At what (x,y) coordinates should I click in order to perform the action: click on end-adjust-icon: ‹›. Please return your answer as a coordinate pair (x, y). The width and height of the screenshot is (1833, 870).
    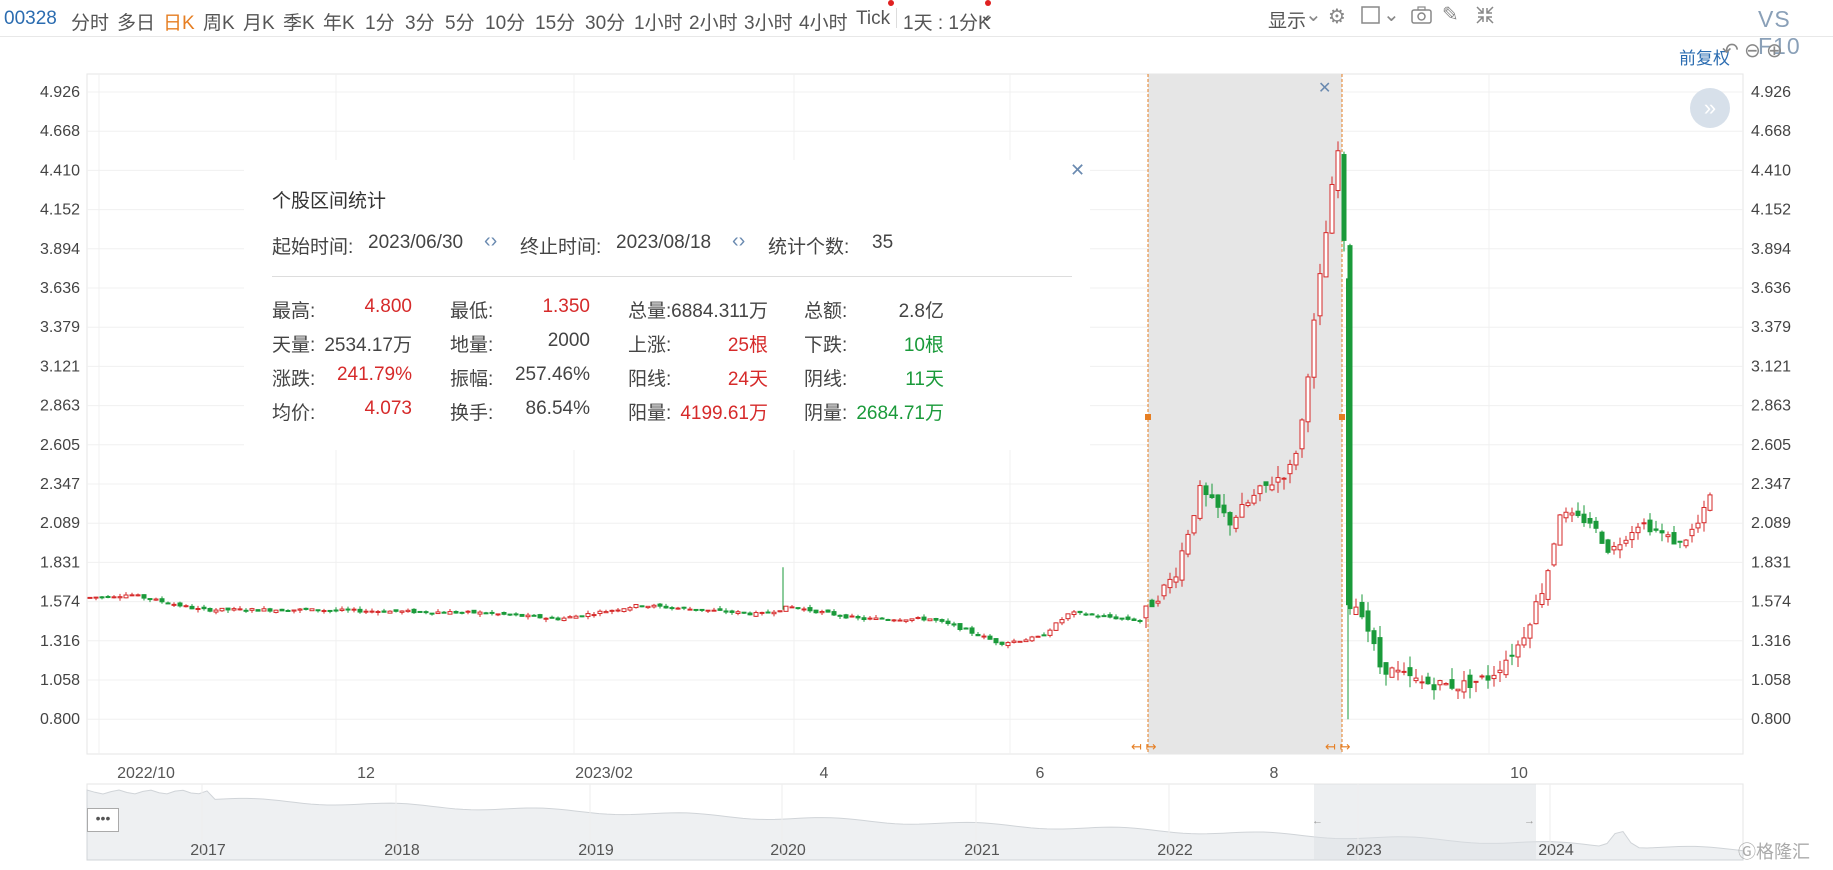
    Looking at the image, I should click on (738, 241).